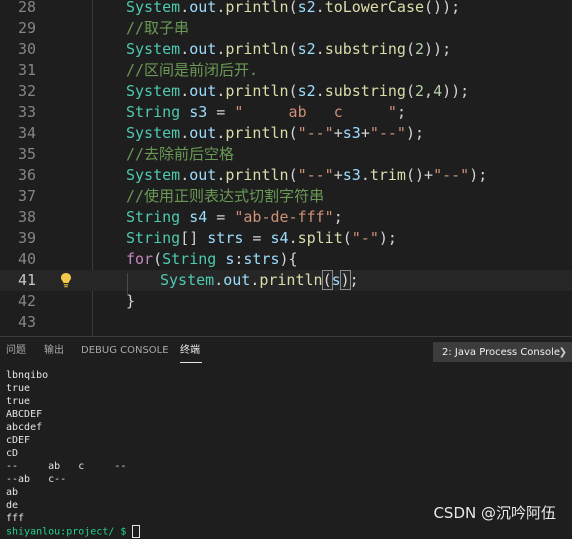 This screenshot has width=572, height=539. Describe the element at coordinates (26, 70) in the screenshot. I see `line-number: 31` at that location.